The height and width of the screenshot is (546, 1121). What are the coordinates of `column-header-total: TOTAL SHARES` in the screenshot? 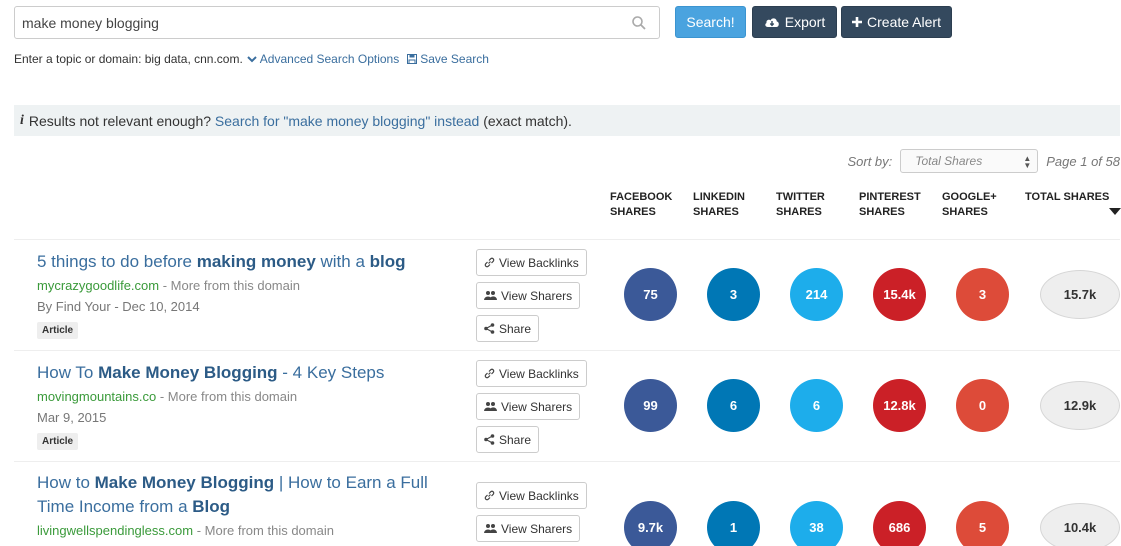 It's located at (1067, 197).